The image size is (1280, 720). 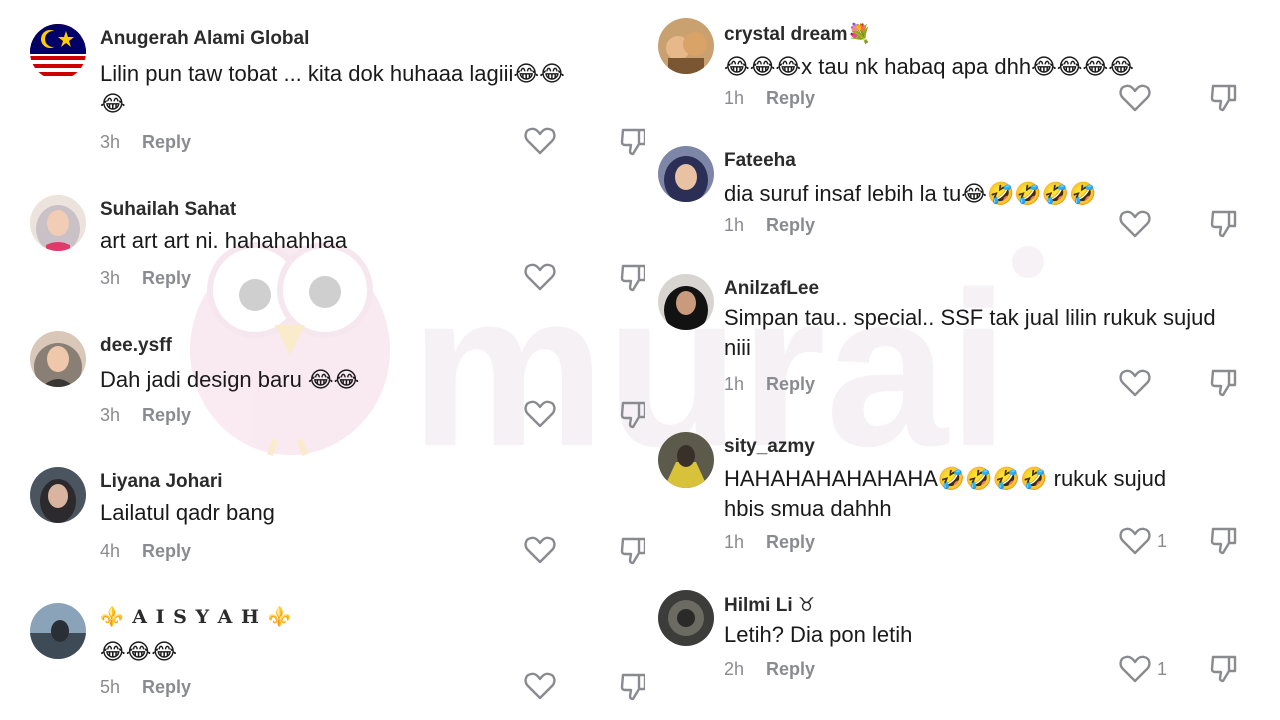 I want to click on username: Anugerah Alami Global, so click(x=204, y=39).